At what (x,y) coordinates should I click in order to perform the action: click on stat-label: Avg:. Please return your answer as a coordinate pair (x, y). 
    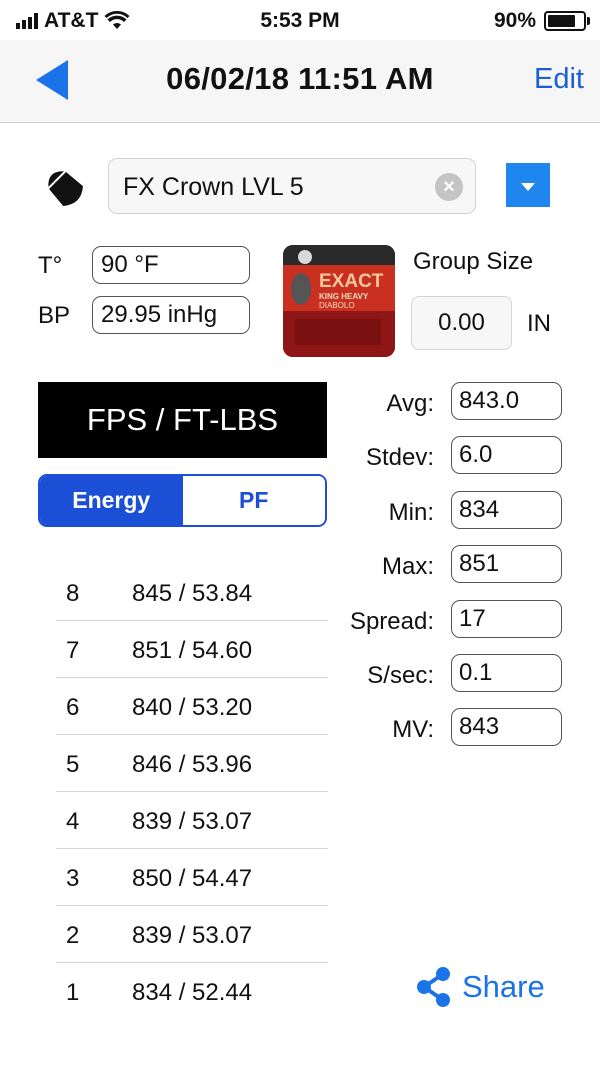
    Looking at the image, I should click on (410, 403).